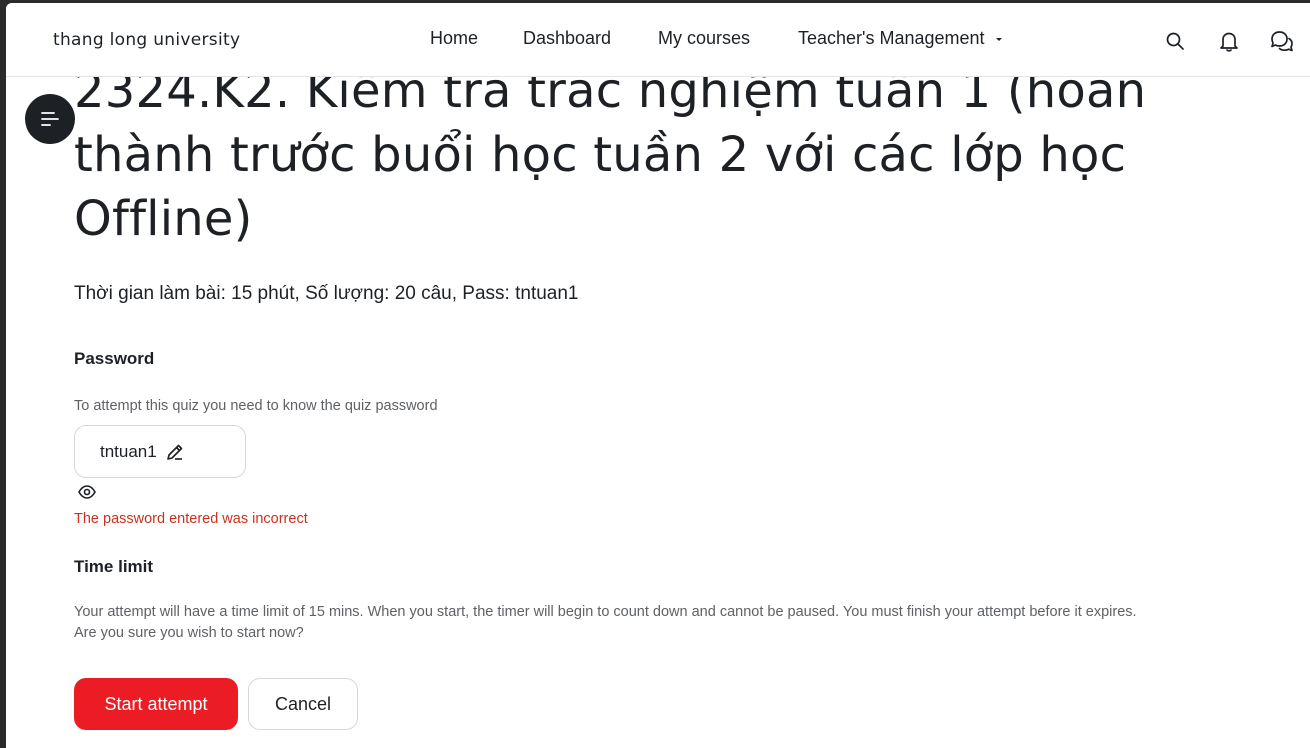 Image resolution: width=1310 pixels, height=748 pixels. Describe the element at coordinates (128, 451) in the screenshot. I see `password-value: tntuan1` at that location.